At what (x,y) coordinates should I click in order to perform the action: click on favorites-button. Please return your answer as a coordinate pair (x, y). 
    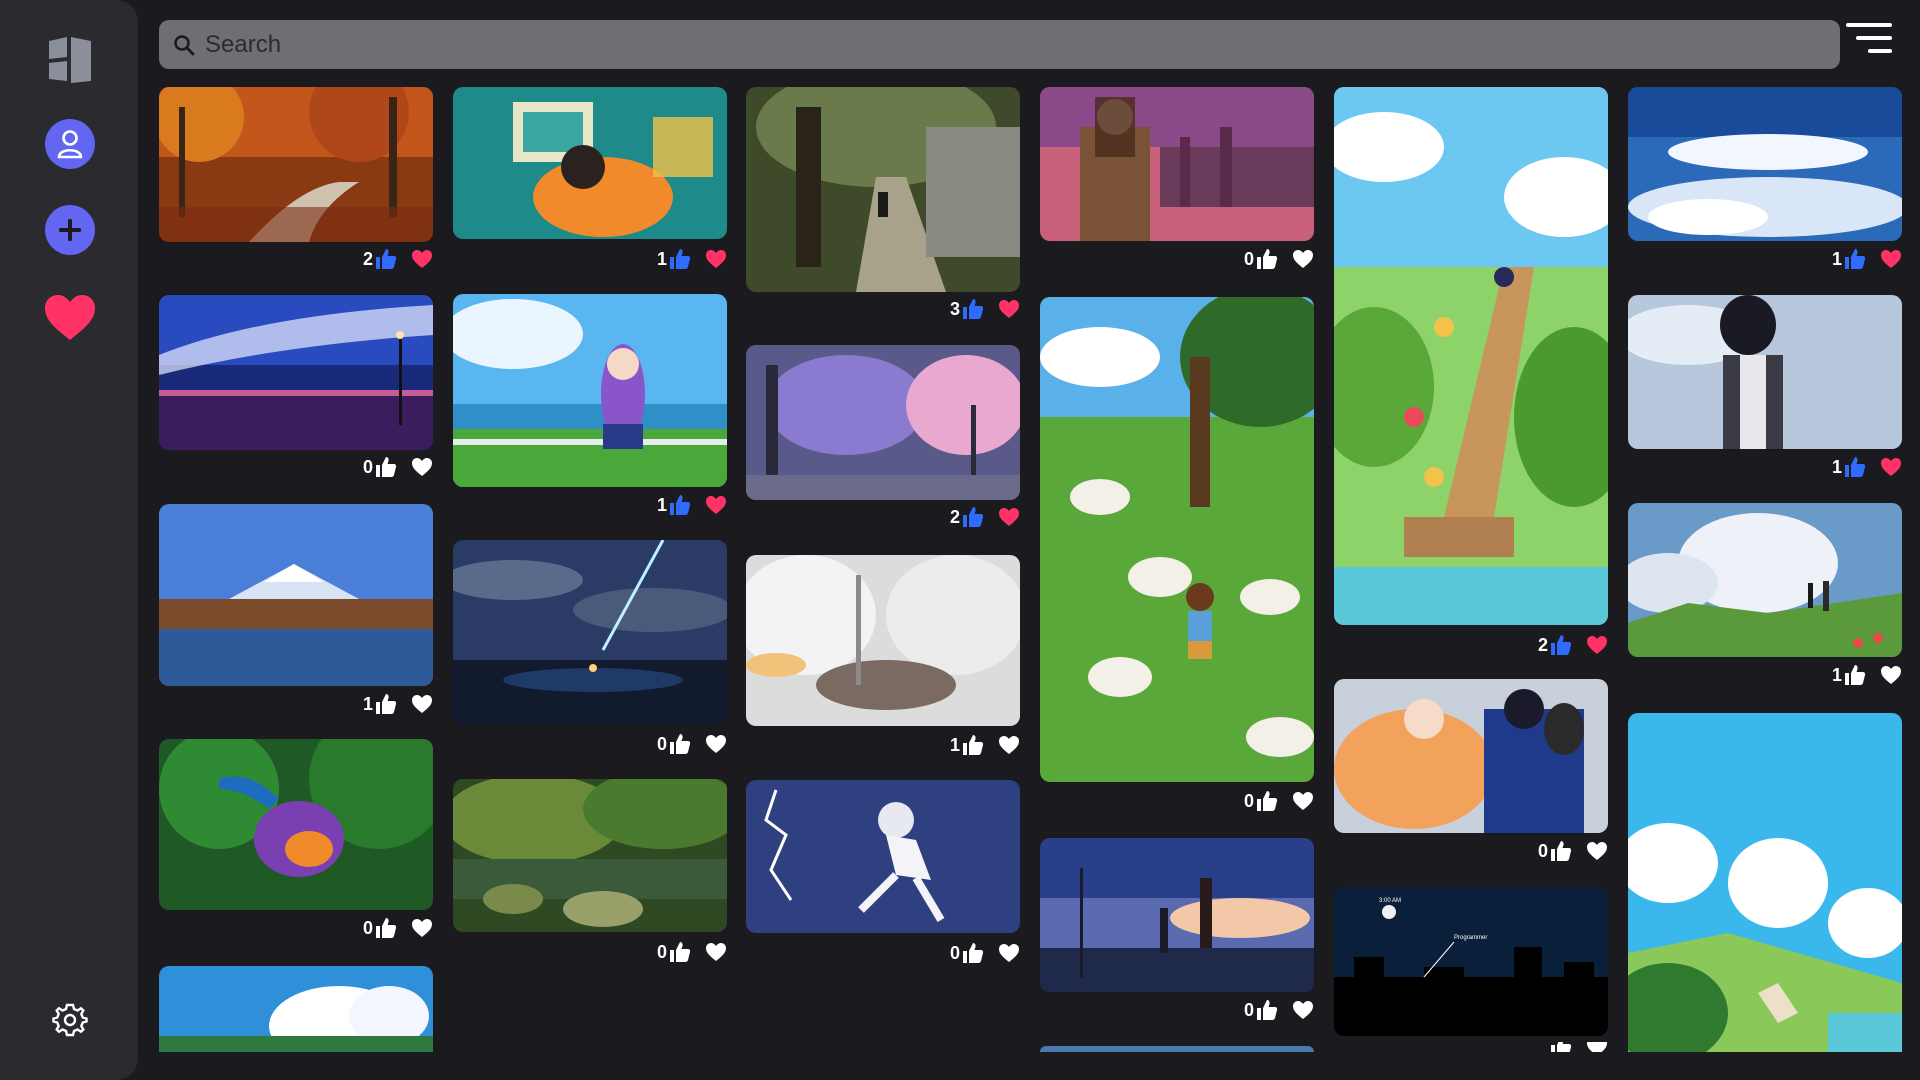
    Looking at the image, I should click on (70, 318).